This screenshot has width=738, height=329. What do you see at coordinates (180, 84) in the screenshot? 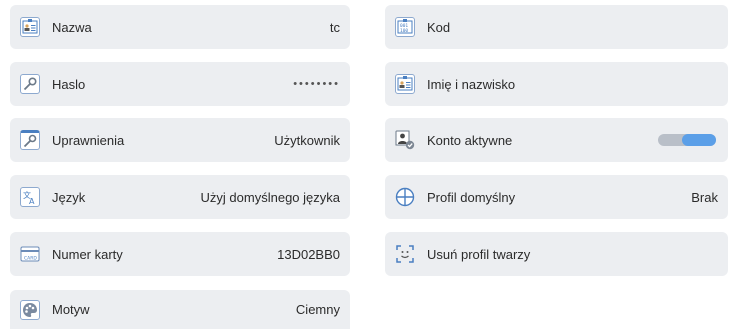
I see `password-field: Haslo ••••••••` at bounding box center [180, 84].